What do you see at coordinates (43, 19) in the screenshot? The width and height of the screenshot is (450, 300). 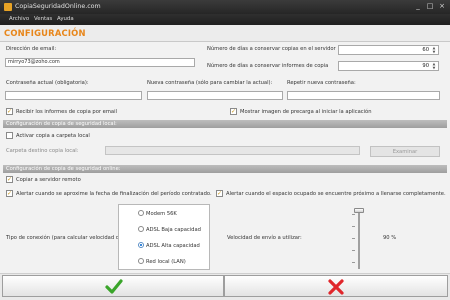 I see `menu-ventas: Ventas` at bounding box center [43, 19].